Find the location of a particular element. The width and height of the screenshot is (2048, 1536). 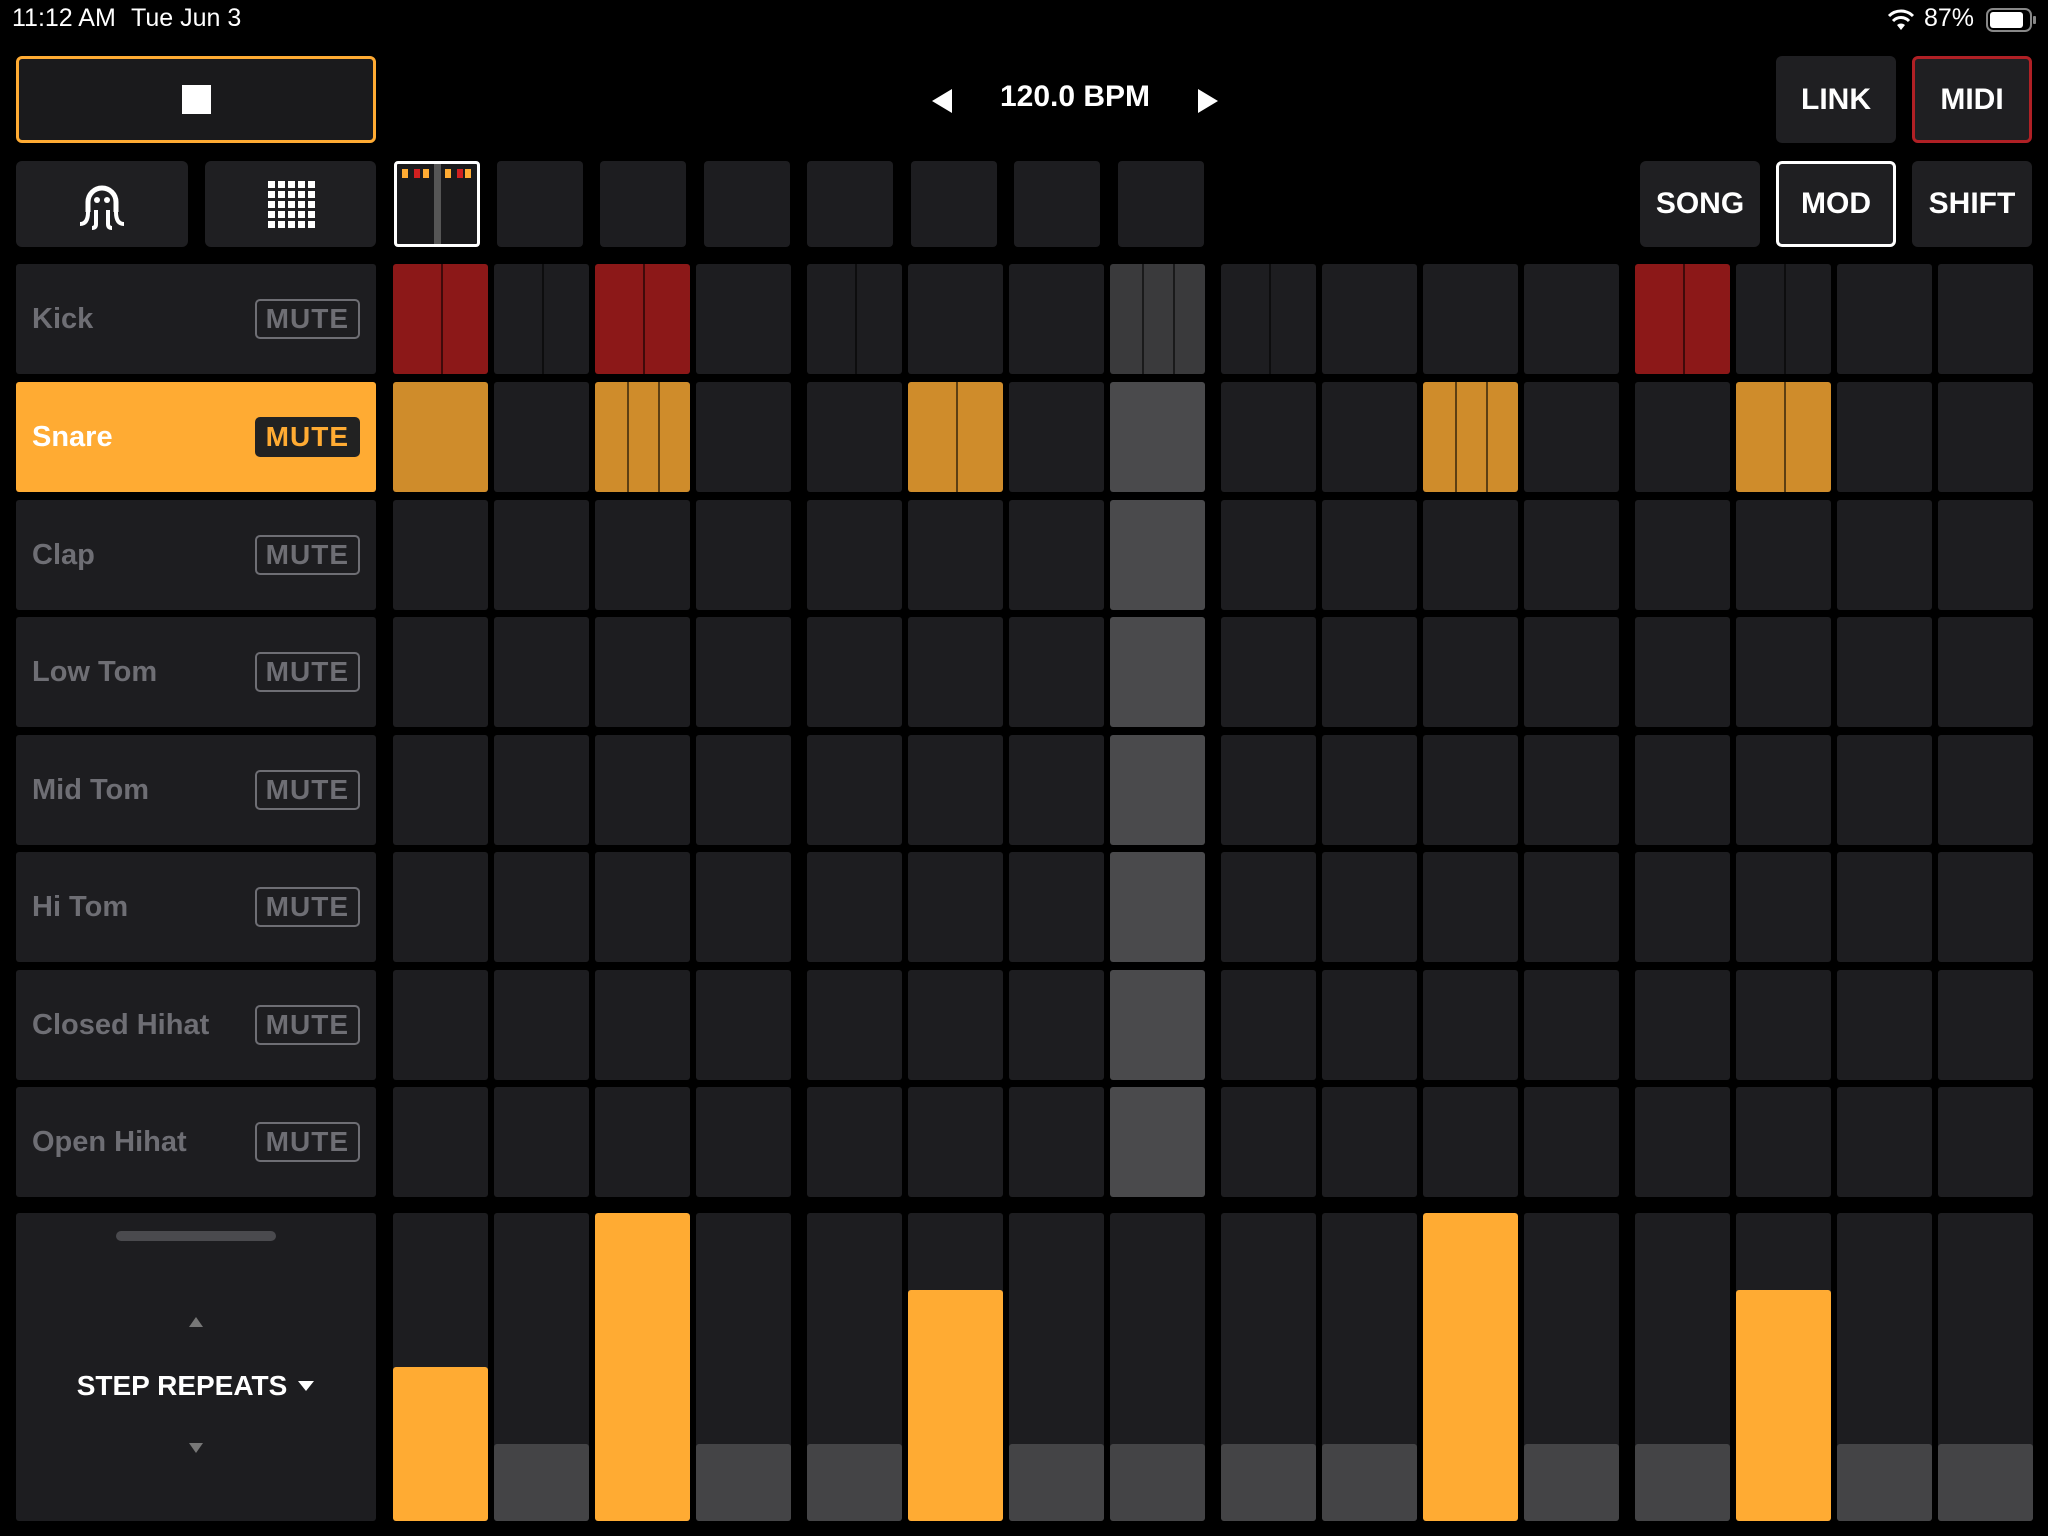

shift-button: SHIFT is located at coordinates (1972, 204).